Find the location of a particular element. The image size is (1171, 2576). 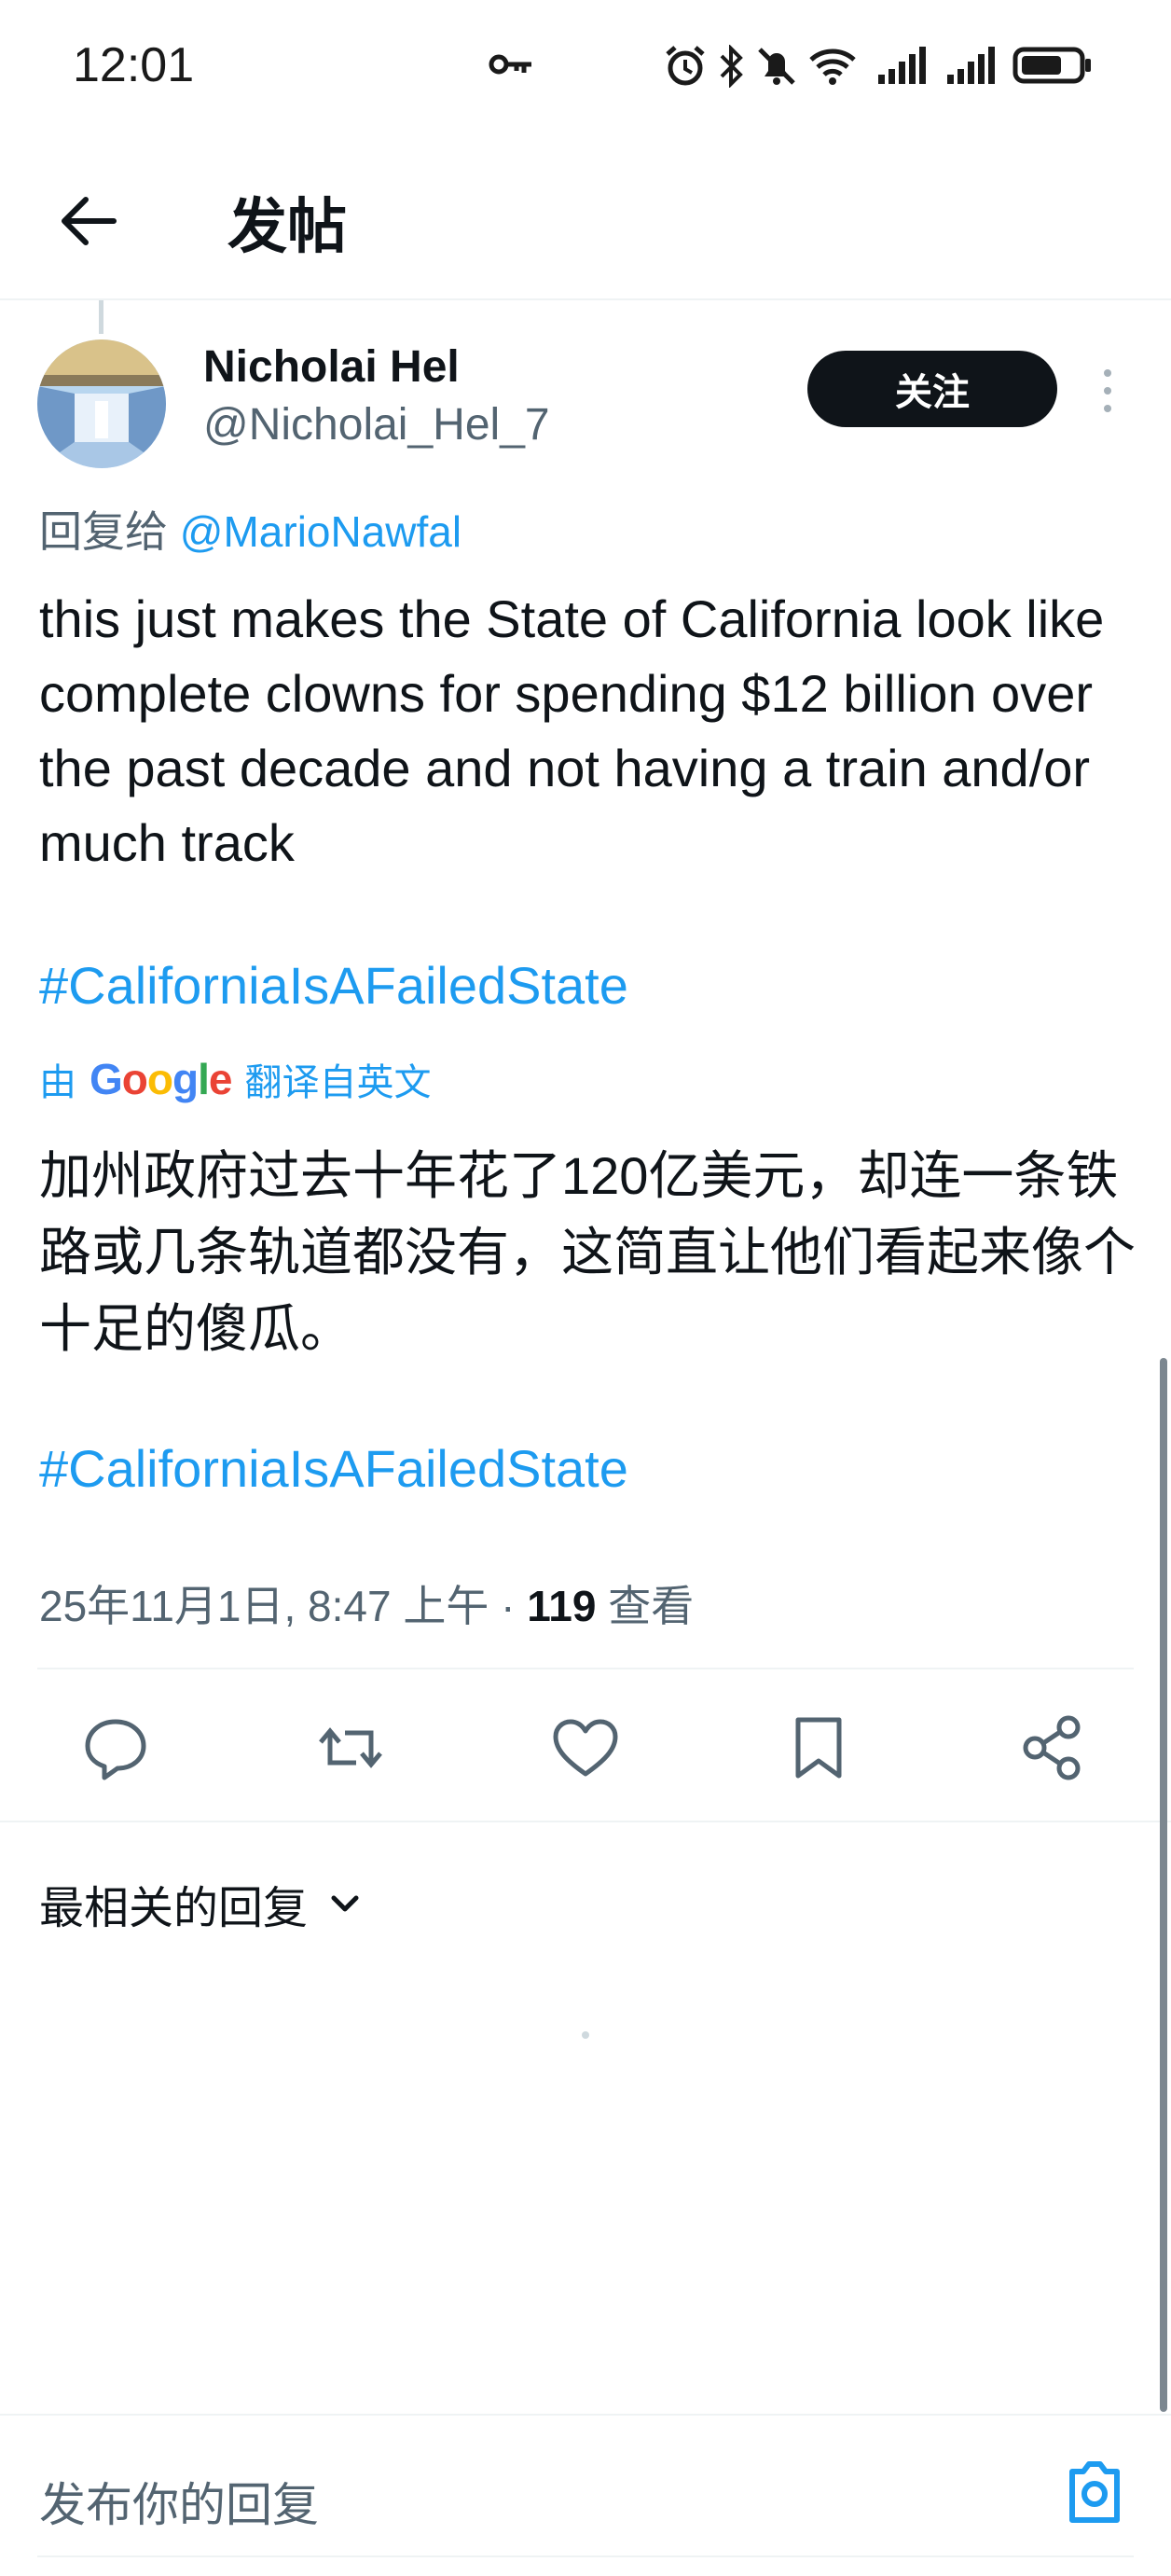

reply-sort-label: 最相关的回复 is located at coordinates (174, 1908).